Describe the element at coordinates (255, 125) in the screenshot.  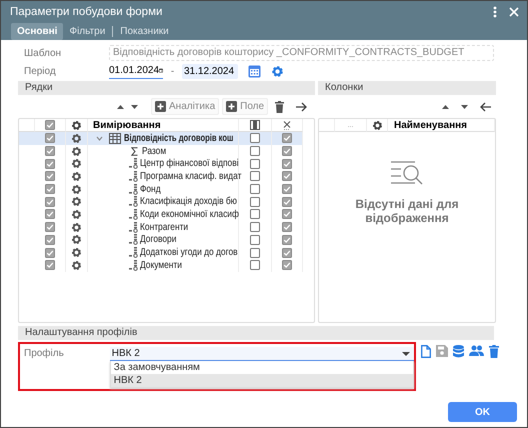
I see `columns-icon` at that location.